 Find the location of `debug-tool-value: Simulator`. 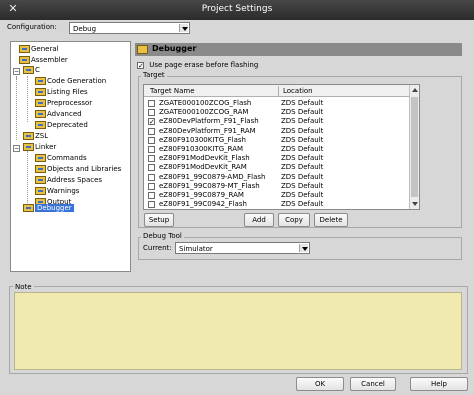

debug-tool-value: Simulator is located at coordinates (196, 249).